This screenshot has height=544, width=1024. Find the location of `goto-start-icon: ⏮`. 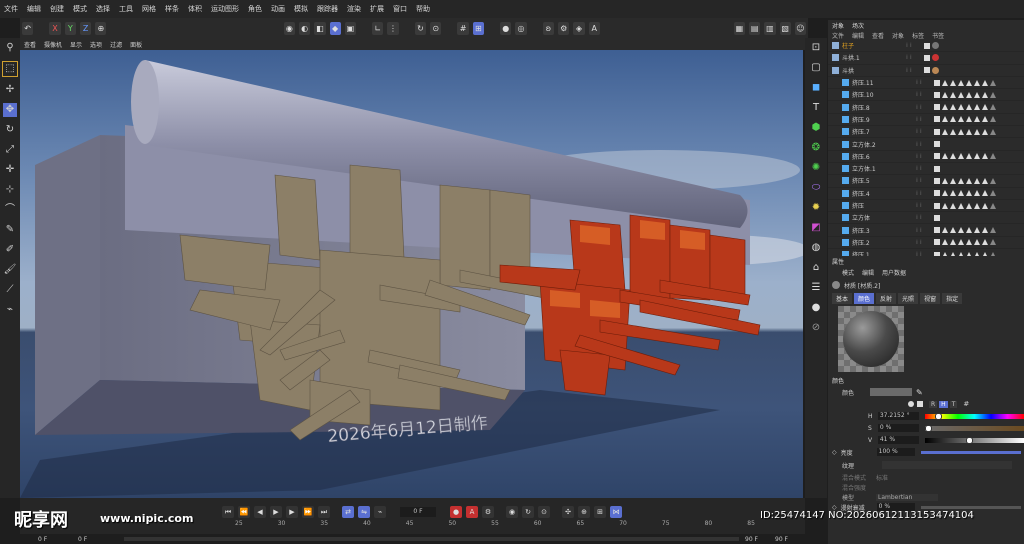

goto-start-icon: ⏮ is located at coordinates (228, 512).